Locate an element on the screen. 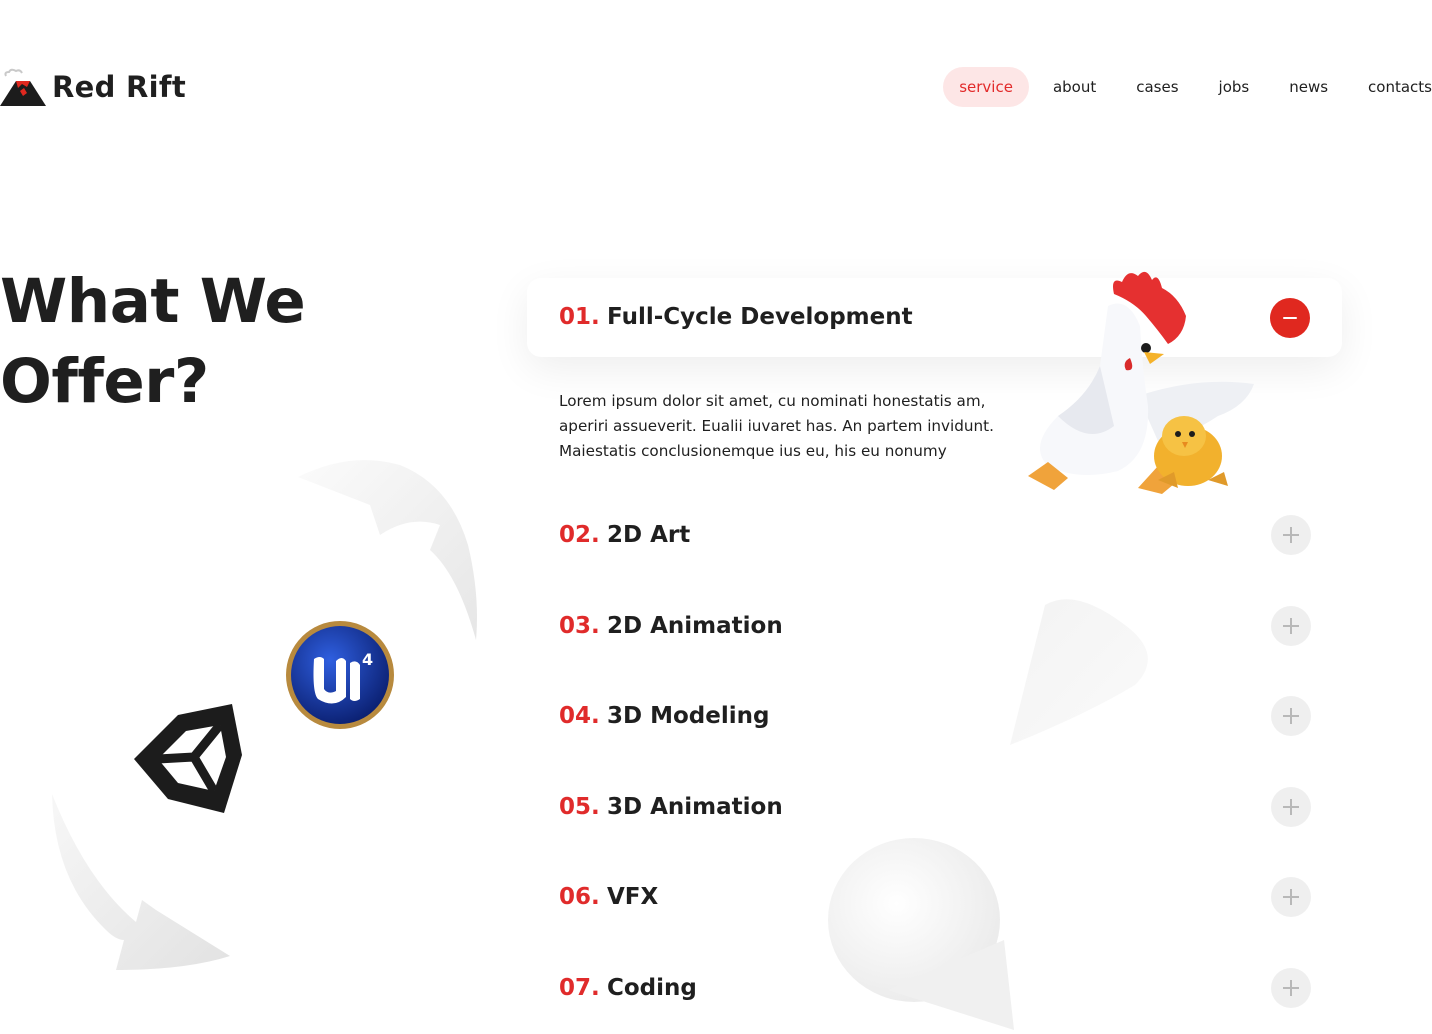 Image resolution: width=1432 pixels, height=1034 pixels. service-title: Coding is located at coordinates (652, 988).